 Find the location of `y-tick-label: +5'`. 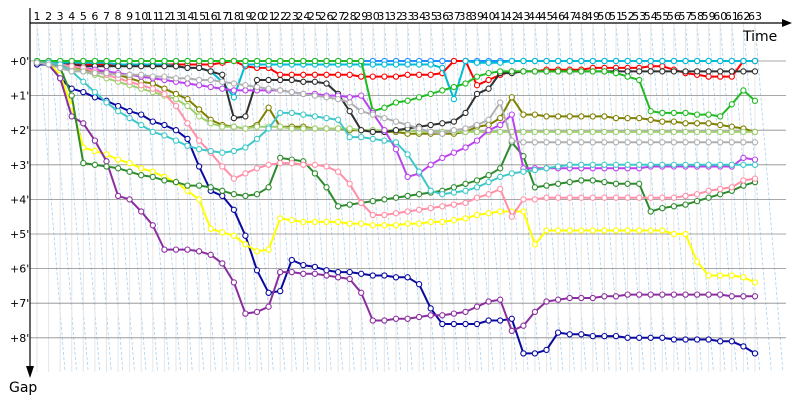

y-tick-label: +5' is located at coordinates (19, 234).